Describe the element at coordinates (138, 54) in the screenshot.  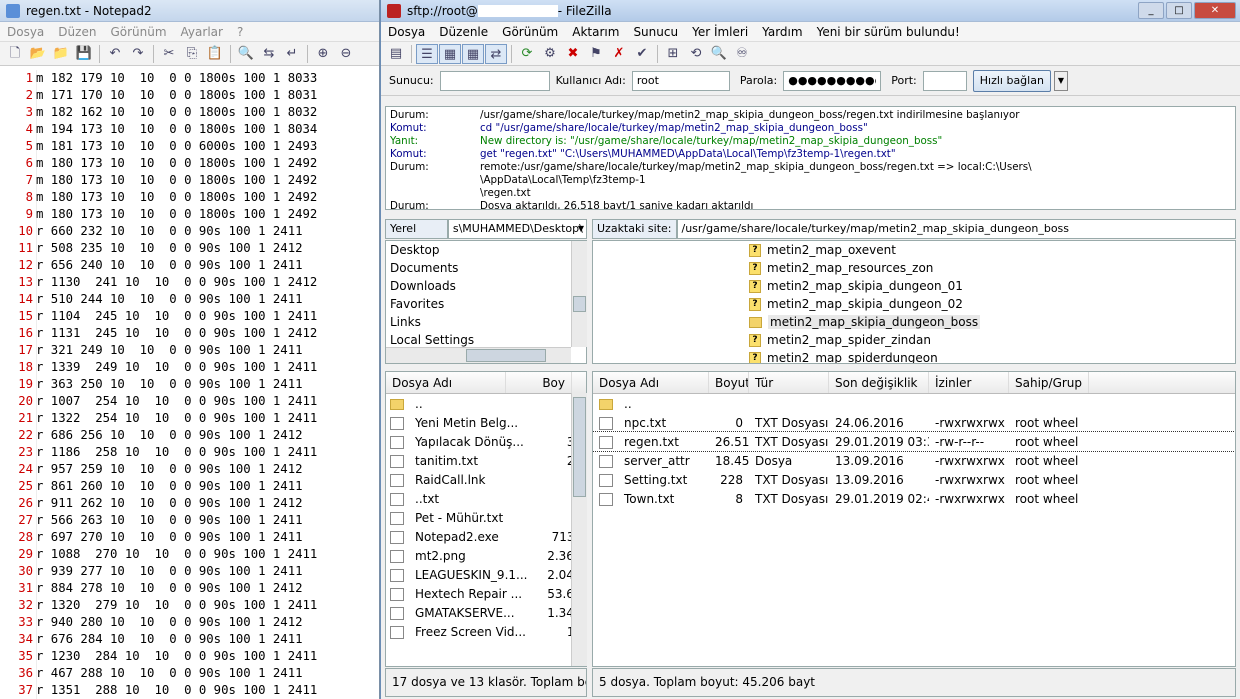
I see `redo-icon: ↷` at that location.